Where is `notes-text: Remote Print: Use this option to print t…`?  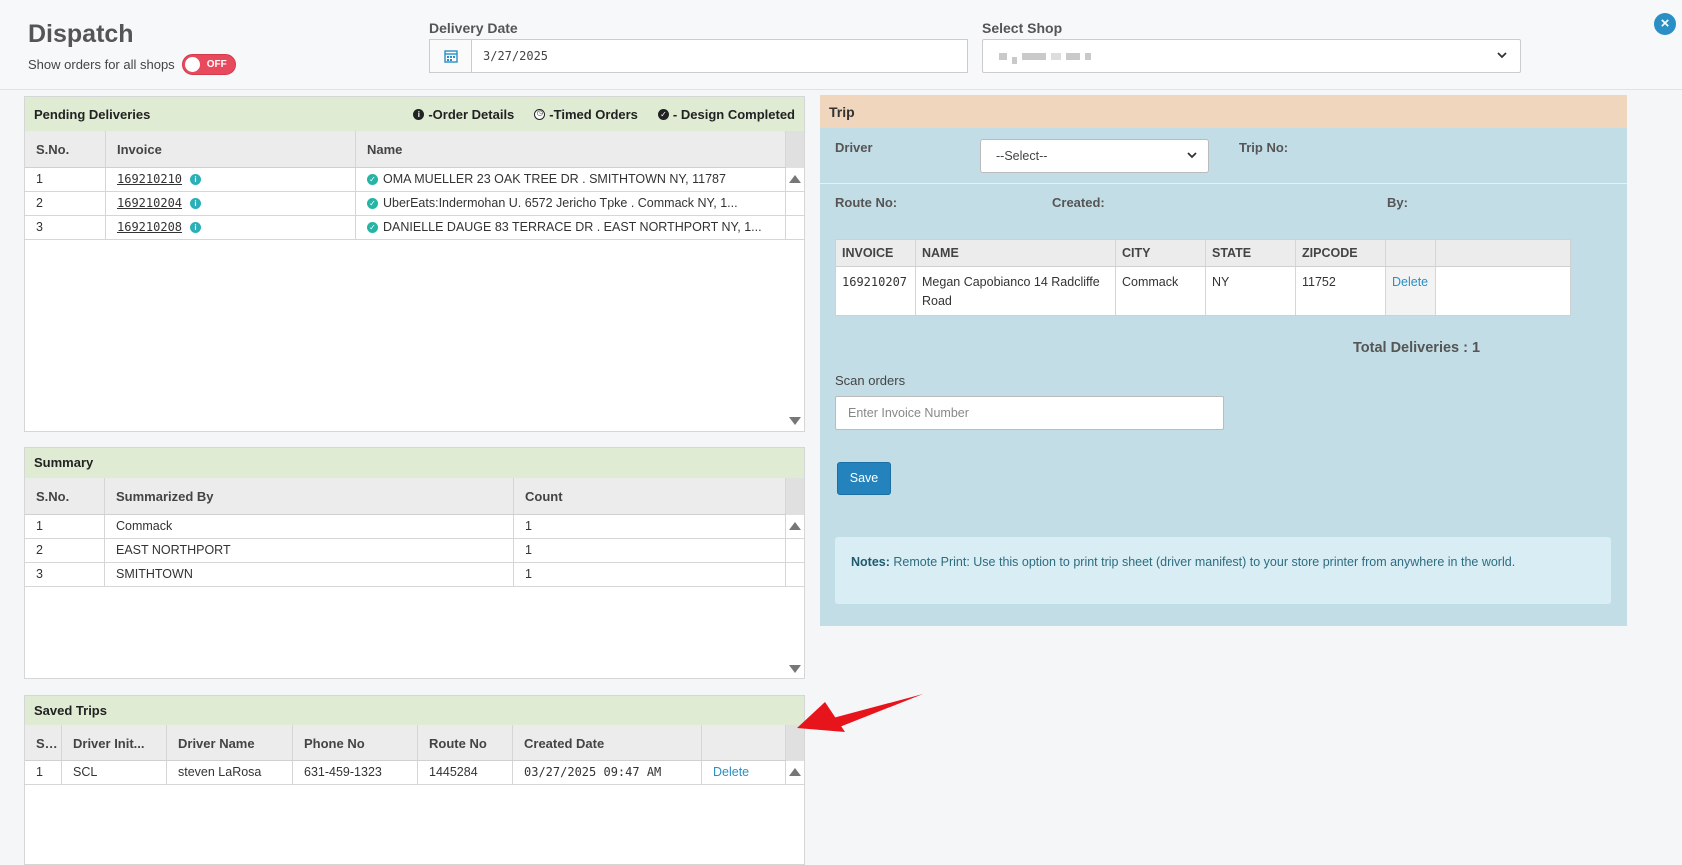 notes-text: Remote Print: Use this option to print t… is located at coordinates (1202, 562).